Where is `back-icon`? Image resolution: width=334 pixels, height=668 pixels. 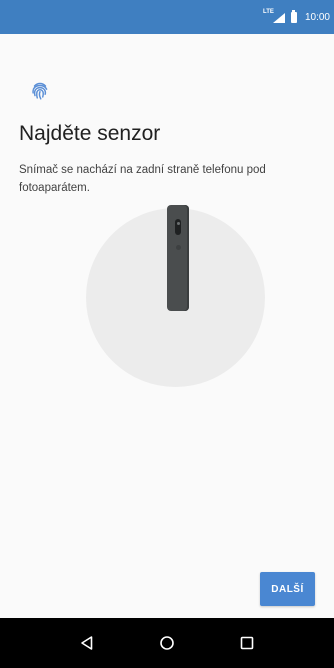 back-icon is located at coordinates (87, 643).